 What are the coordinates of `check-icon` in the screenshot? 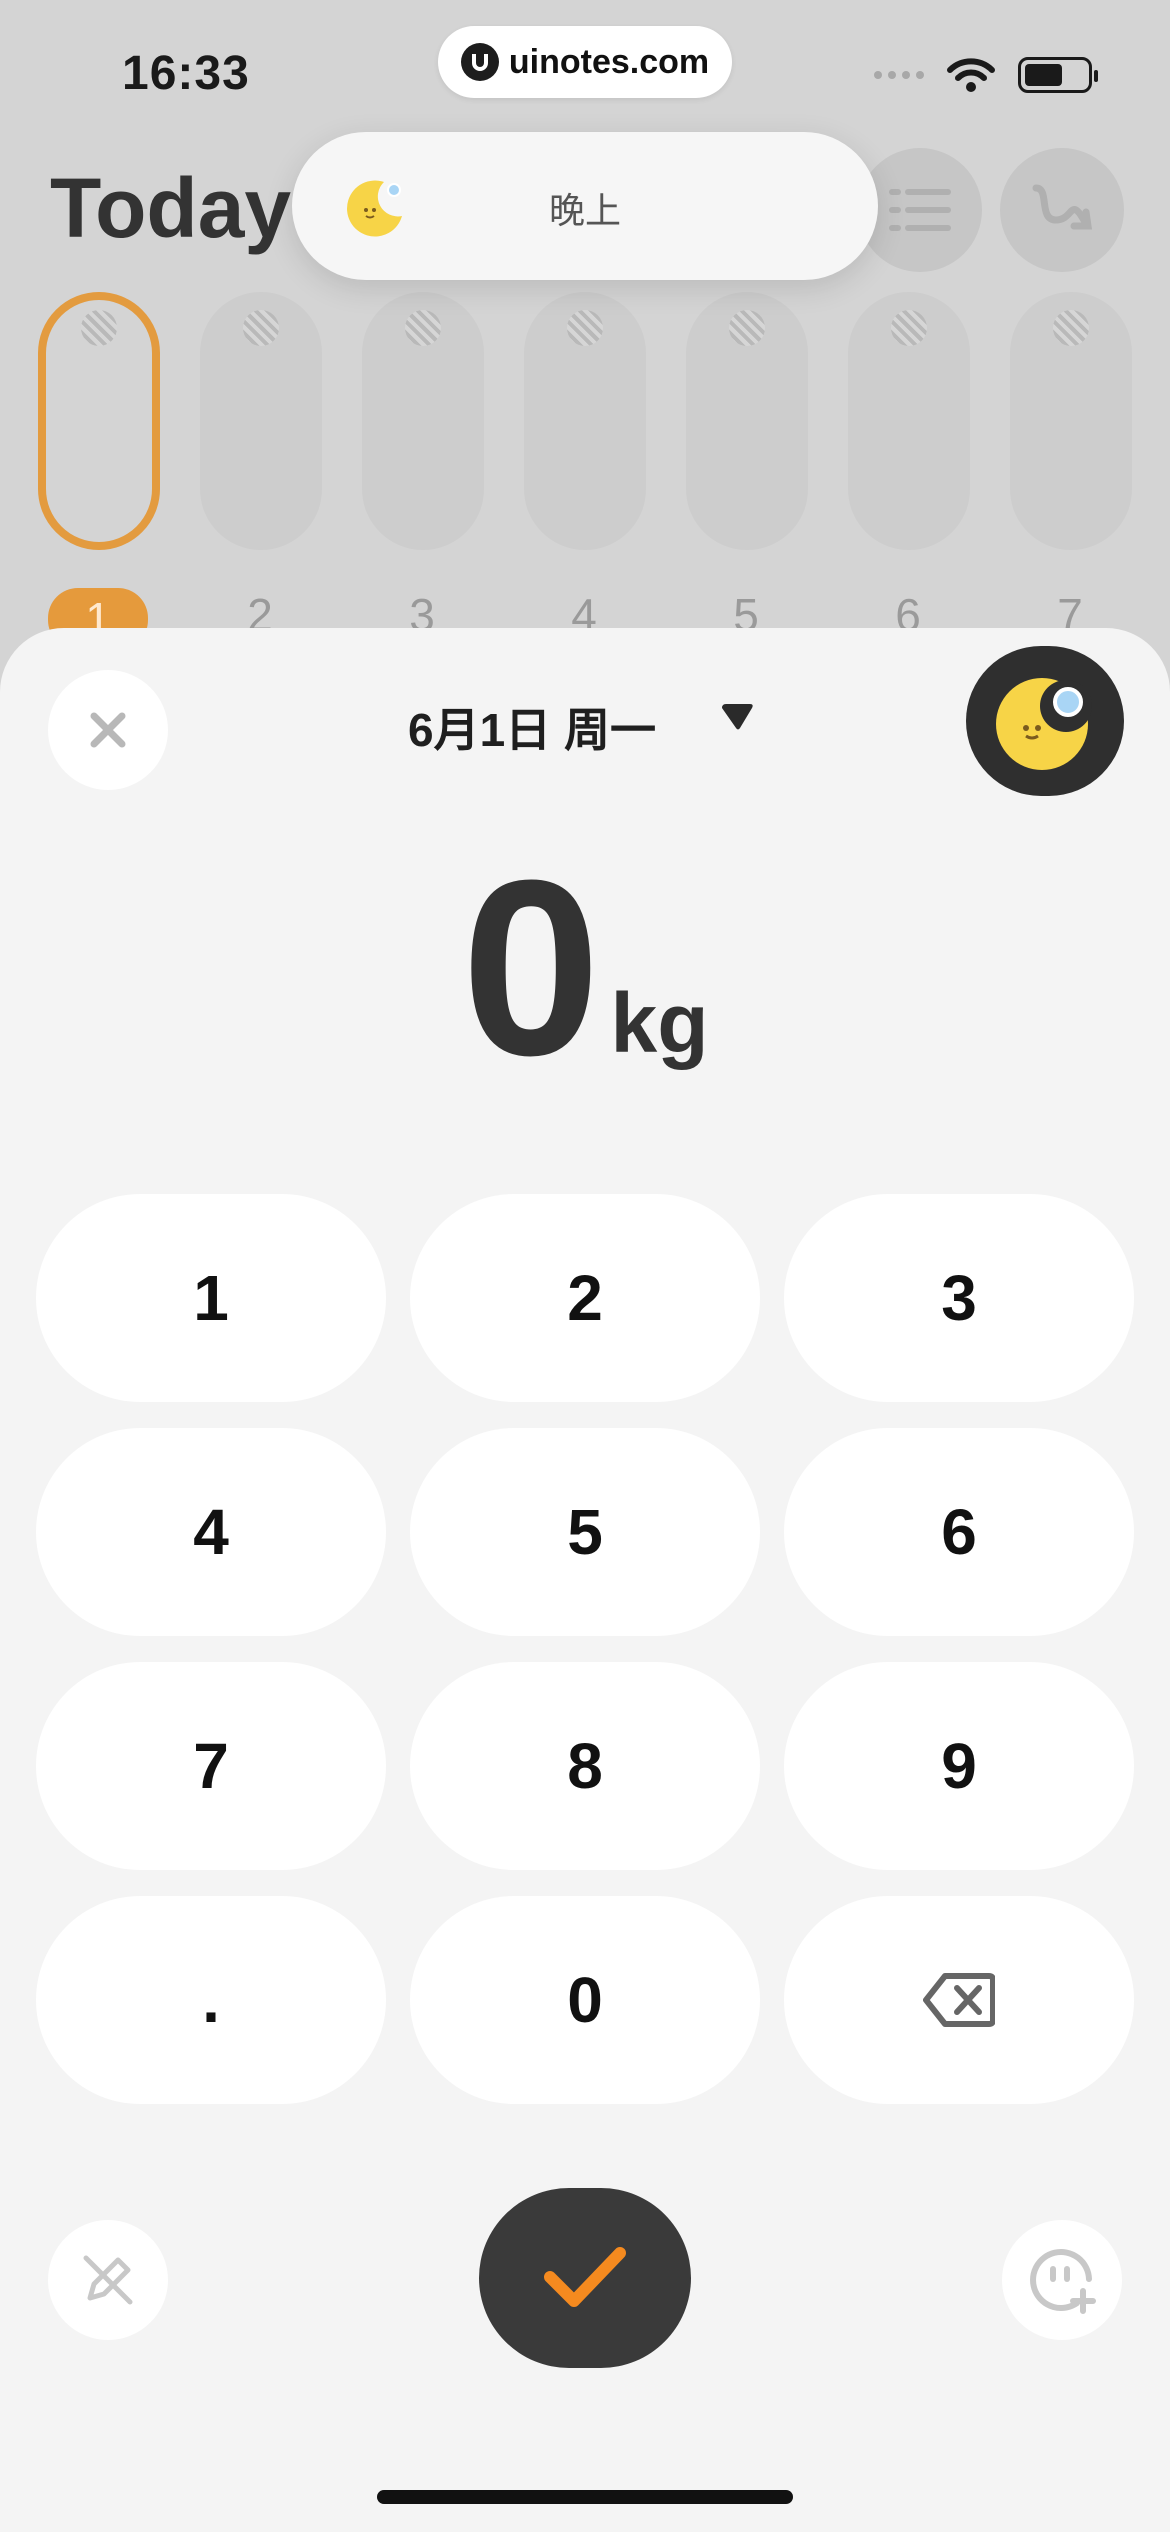 It's located at (585, 2277).